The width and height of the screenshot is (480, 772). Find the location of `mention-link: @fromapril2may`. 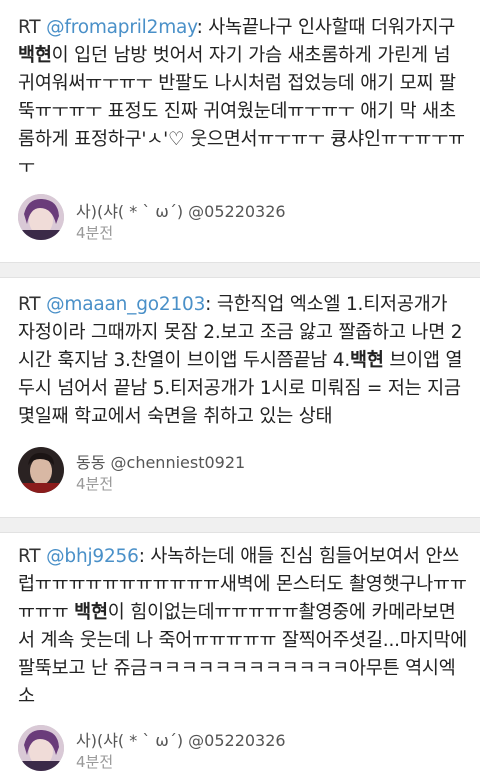

mention-link: @fromapril2may is located at coordinates (121, 27).